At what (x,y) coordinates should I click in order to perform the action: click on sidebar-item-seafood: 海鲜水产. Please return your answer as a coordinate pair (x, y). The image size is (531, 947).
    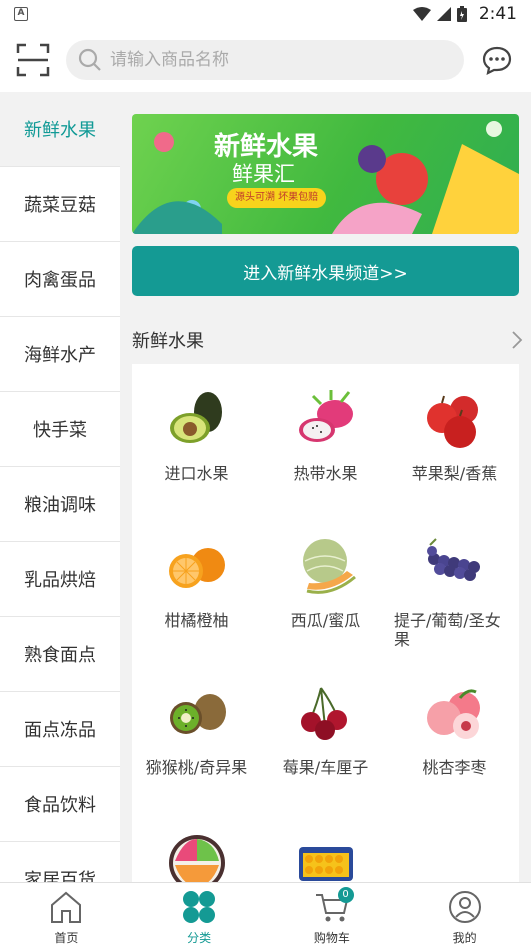
    Looking at the image, I should click on (60, 354).